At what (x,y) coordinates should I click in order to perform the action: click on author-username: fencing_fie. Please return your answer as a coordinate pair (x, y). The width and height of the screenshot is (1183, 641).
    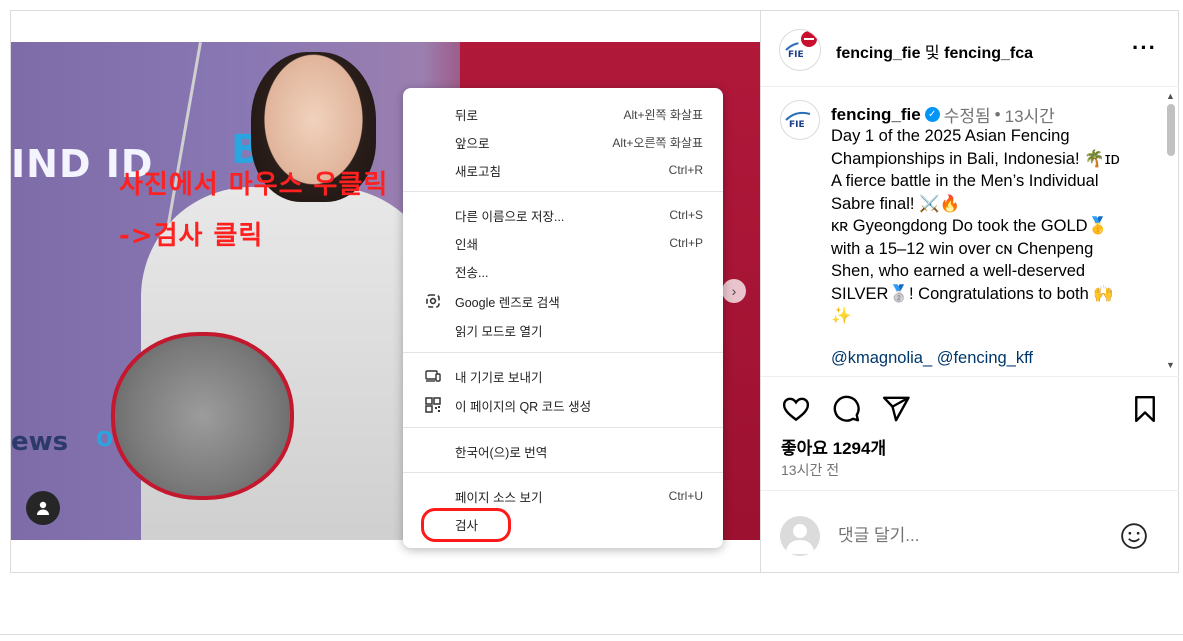
    Looking at the image, I should click on (878, 53).